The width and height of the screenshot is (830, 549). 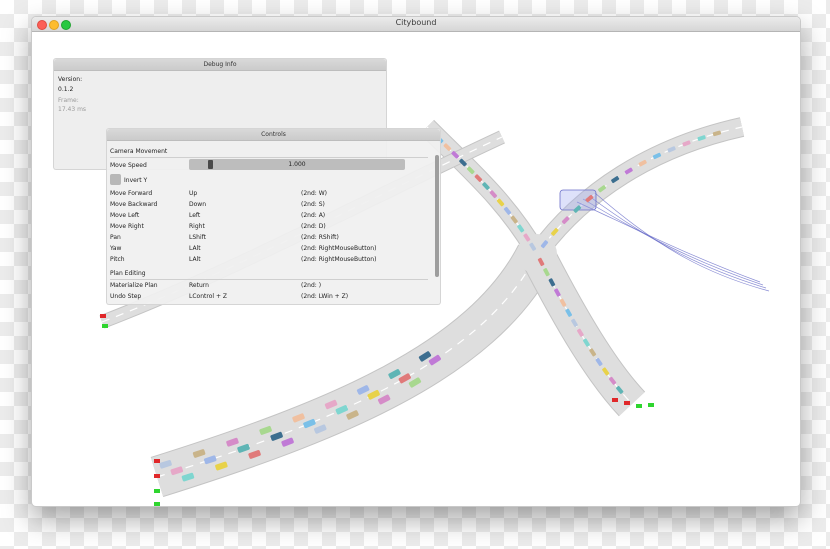 I want to click on key-binding: Down, so click(x=197, y=204).